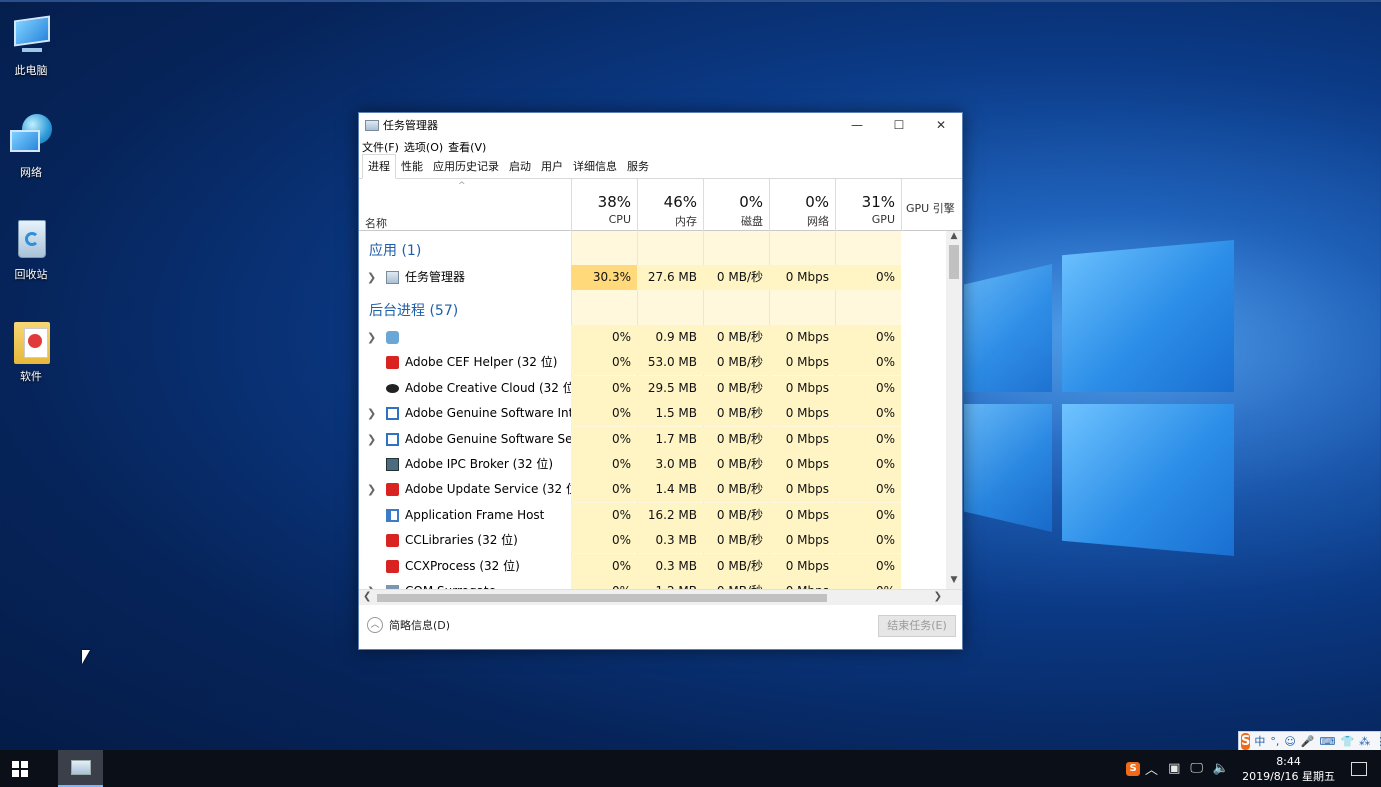 The width and height of the screenshot is (1381, 787). Describe the element at coordinates (1378, 741) in the screenshot. I see `ime-more-icon: ⋮` at that location.